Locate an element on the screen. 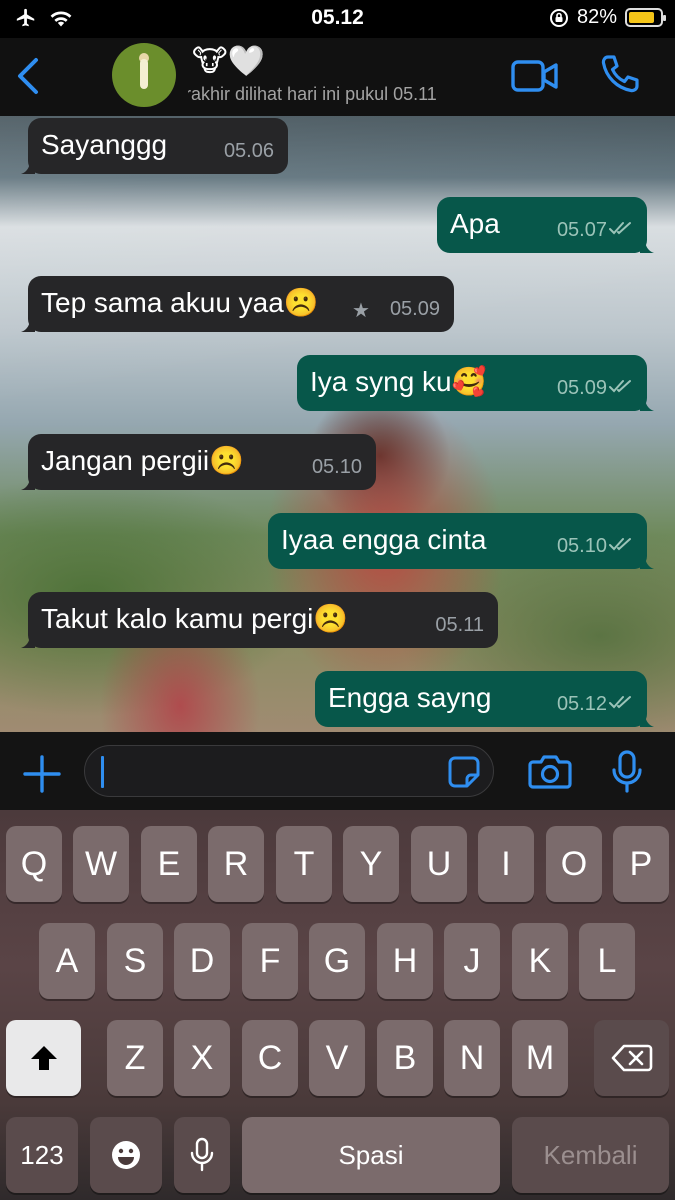 This screenshot has height=1200, width=675. chat-header: 🐮🤍 Terakhir dilihat hari ini pukul 05.11 is located at coordinates (337, 77).